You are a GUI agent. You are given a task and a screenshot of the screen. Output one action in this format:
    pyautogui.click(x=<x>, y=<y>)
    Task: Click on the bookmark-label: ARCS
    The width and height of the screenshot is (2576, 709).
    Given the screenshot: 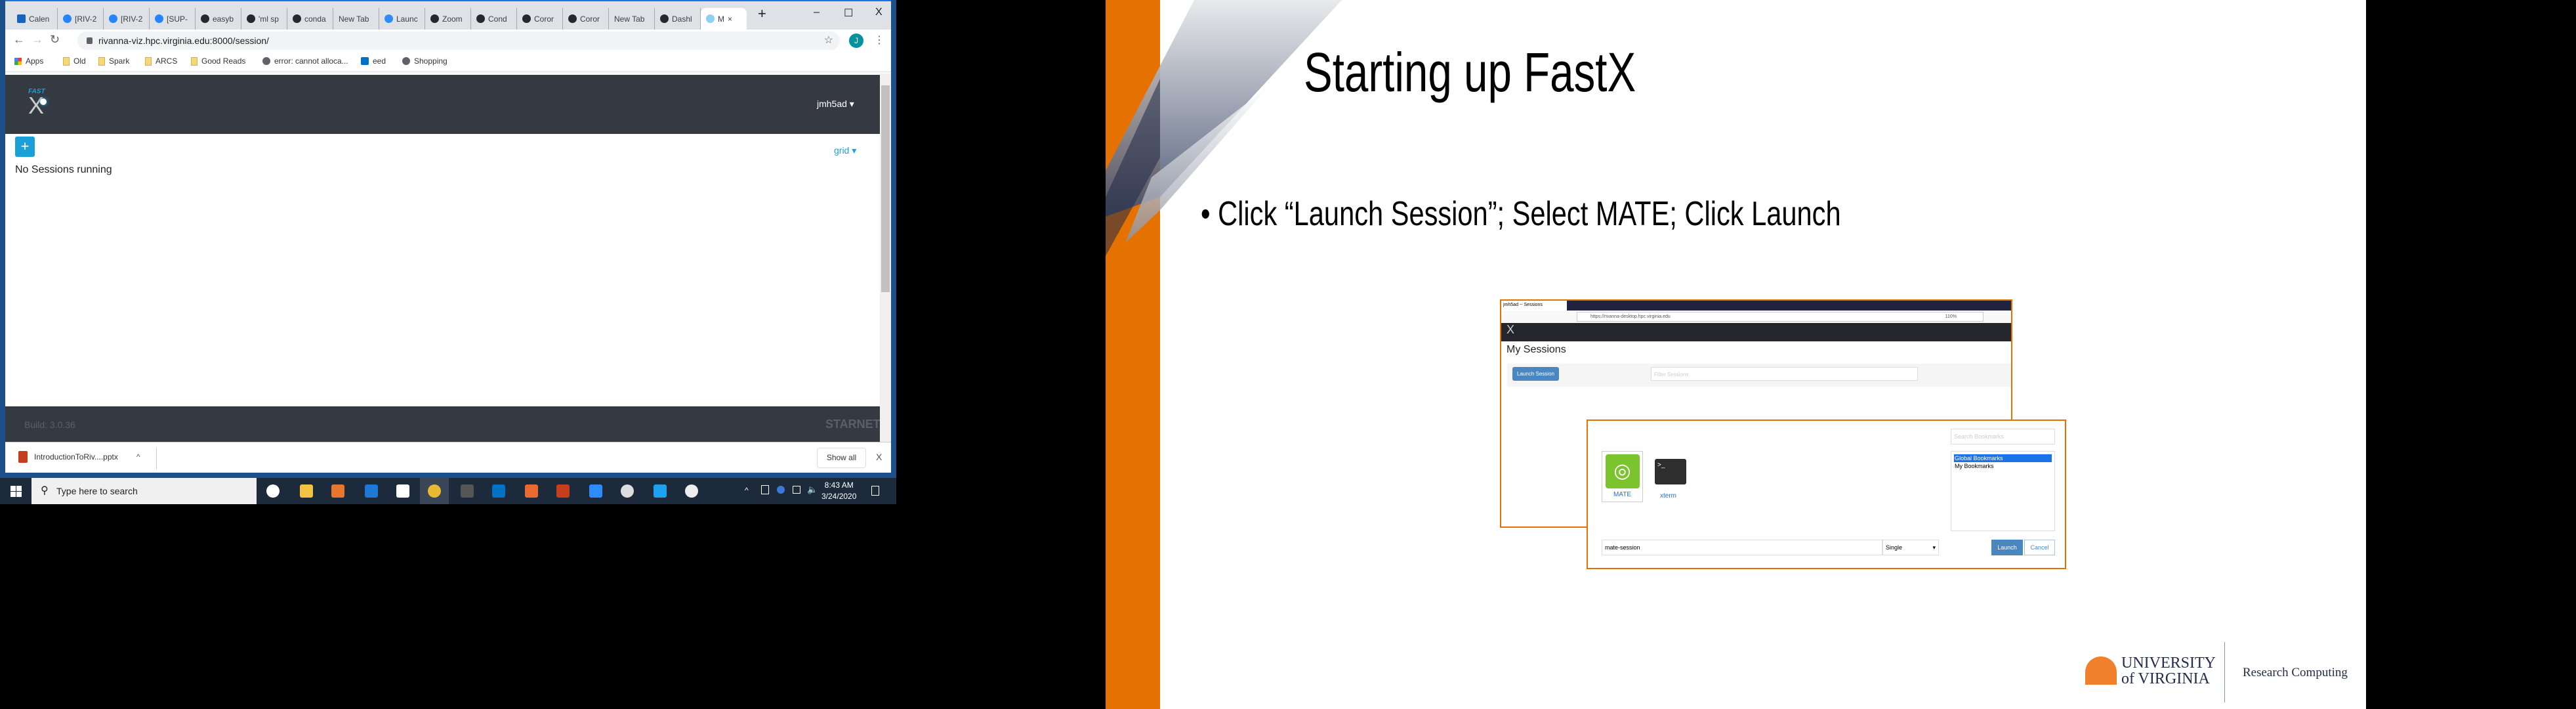 What is the action you would take?
    pyautogui.click(x=167, y=61)
    